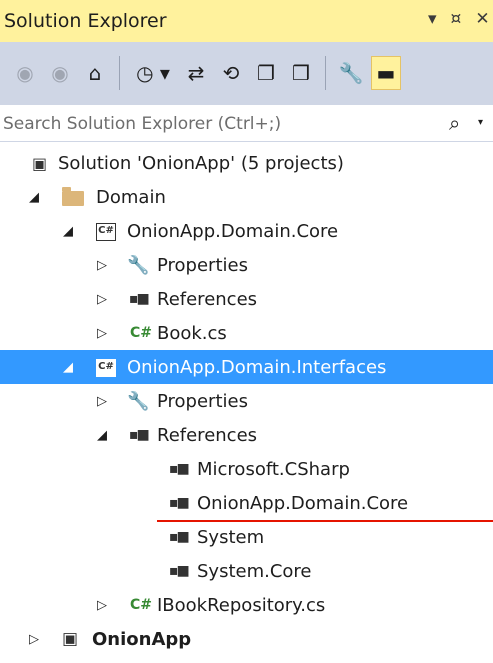  I want to click on tree-item-ref-system-core: ▪■ System.Core, so click(246, 571).